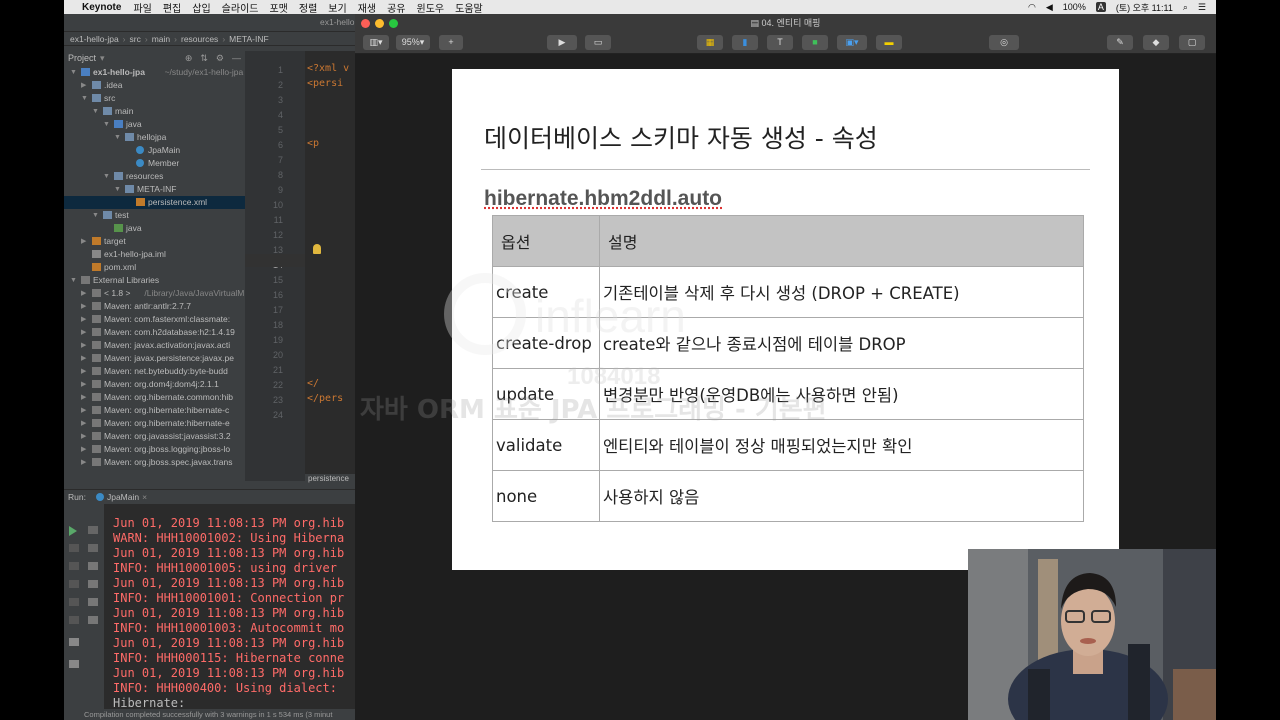  What do you see at coordinates (154, 410) in the screenshot?
I see `tree-item: ▶ Maven: org.hibernate:hibernate-c` at bounding box center [154, 410].